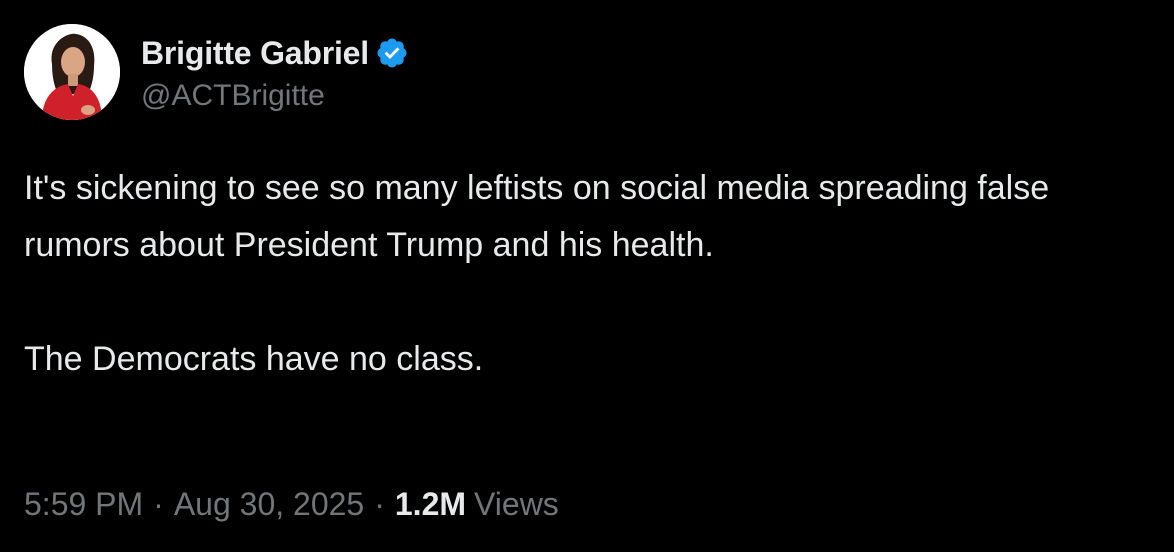  Describe the element at coordinates (275, 96) in the screenshot. I see `author-handle: @ACTBrigitte` at that location.